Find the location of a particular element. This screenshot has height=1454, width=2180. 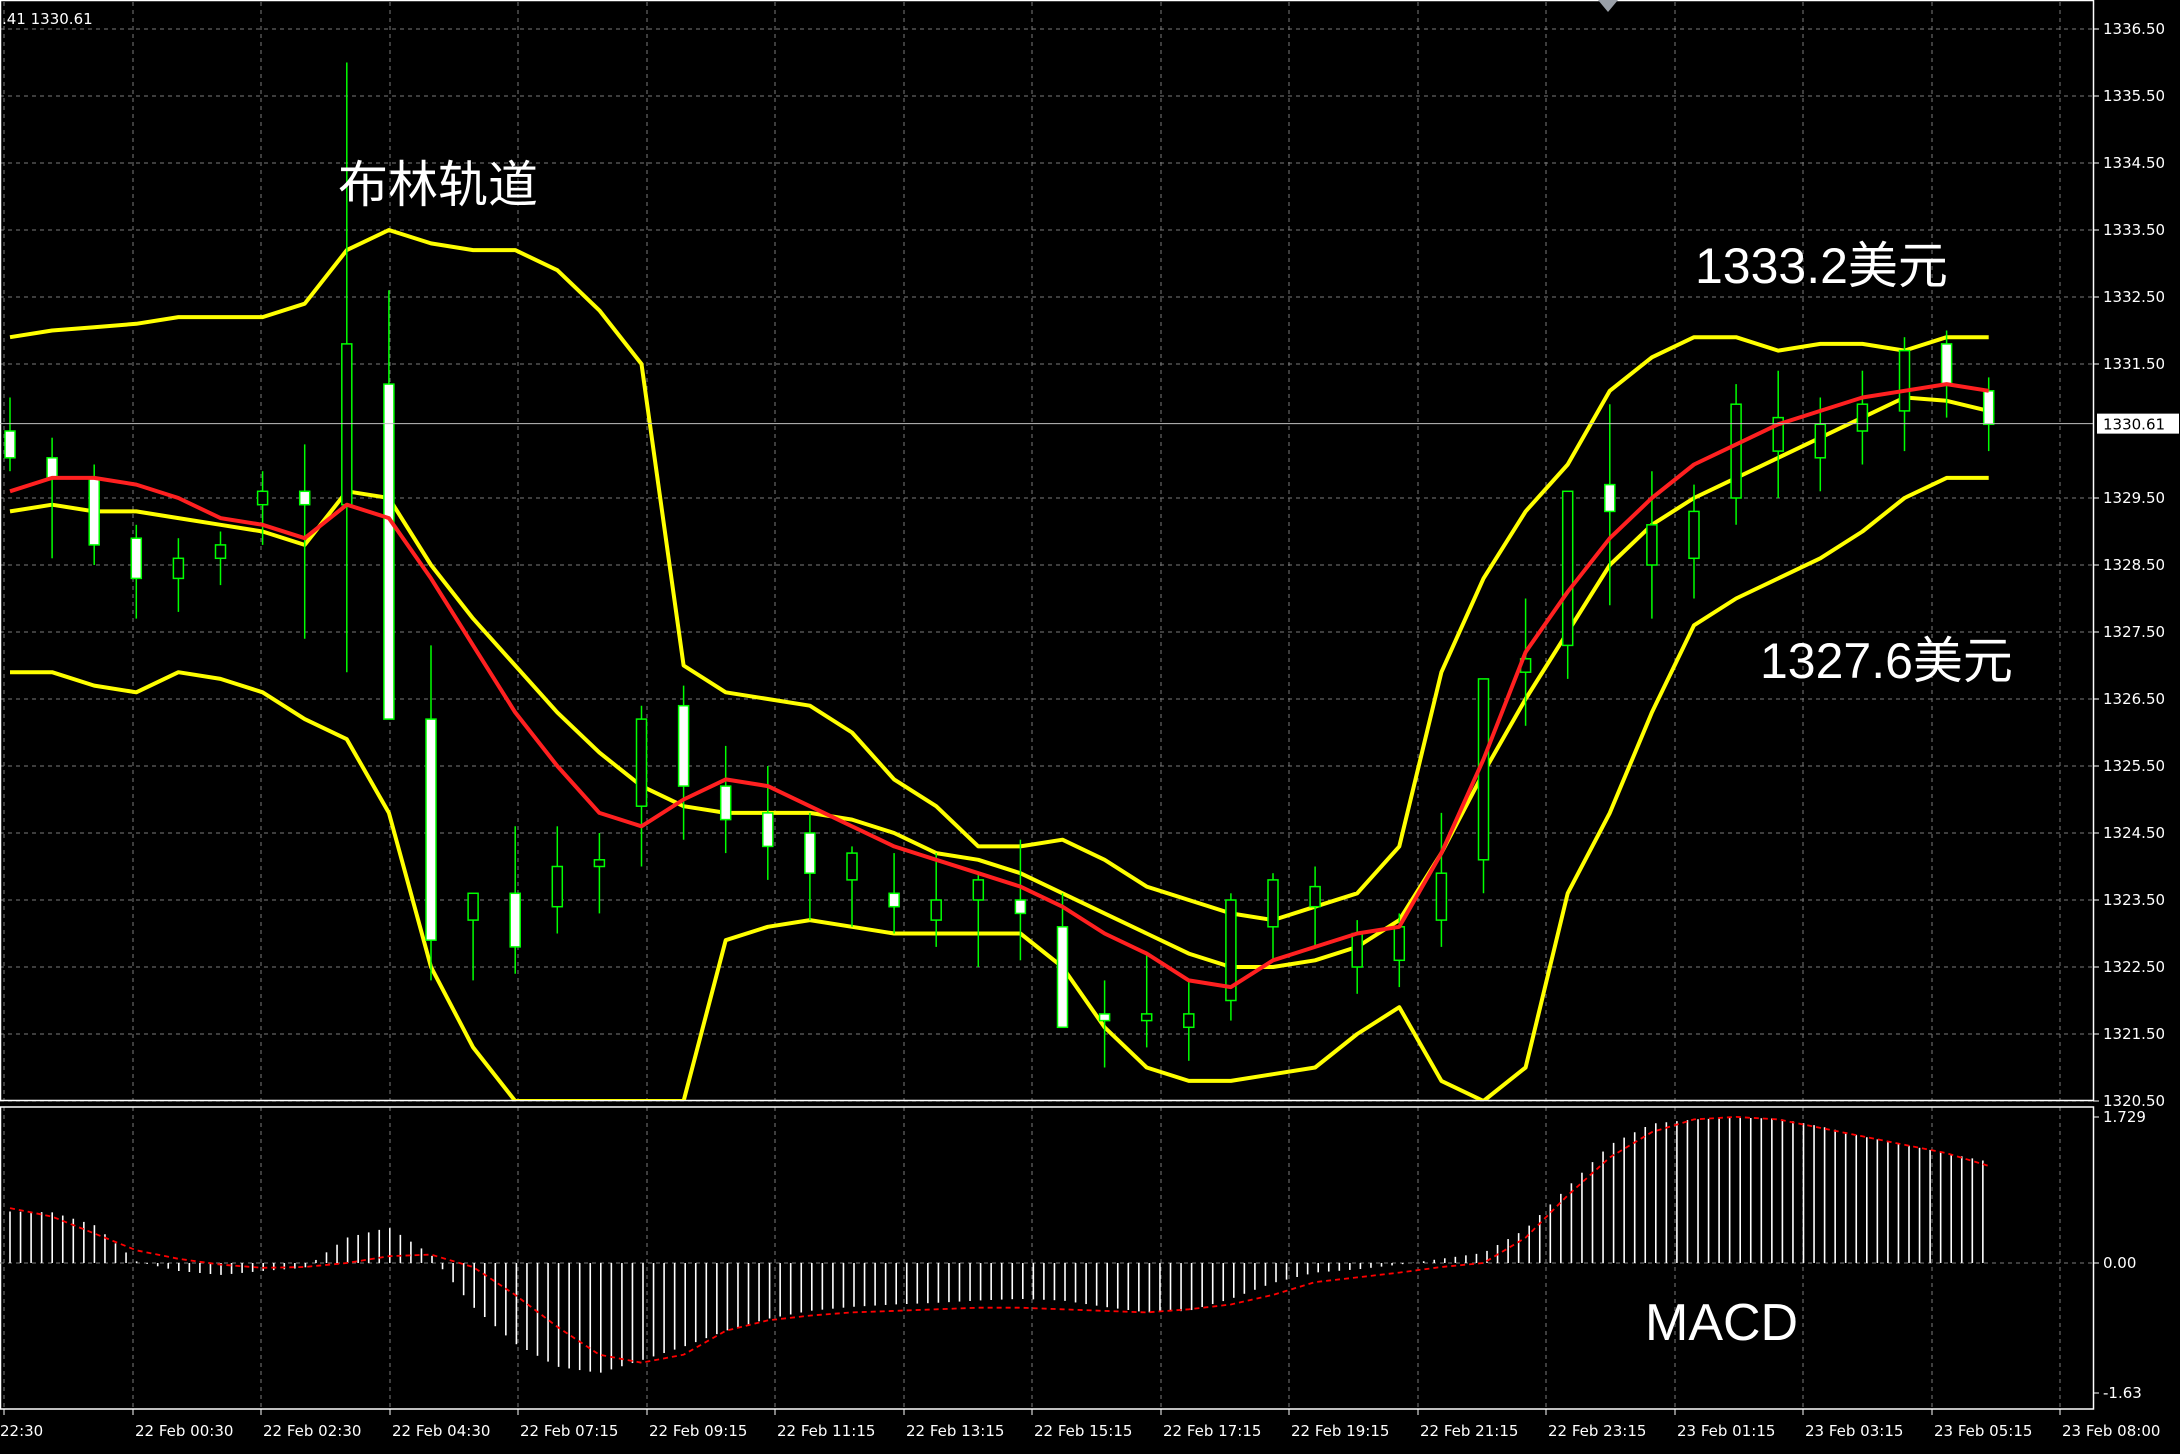

time-tick-label: 22 Feb 11:15 is located at coordinates (826, 1431).